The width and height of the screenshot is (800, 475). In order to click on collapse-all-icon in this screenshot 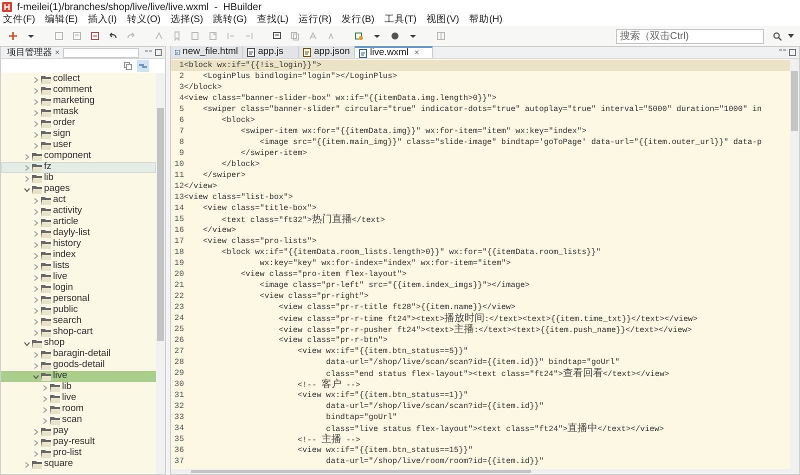, I will do `click(128, 66)`.